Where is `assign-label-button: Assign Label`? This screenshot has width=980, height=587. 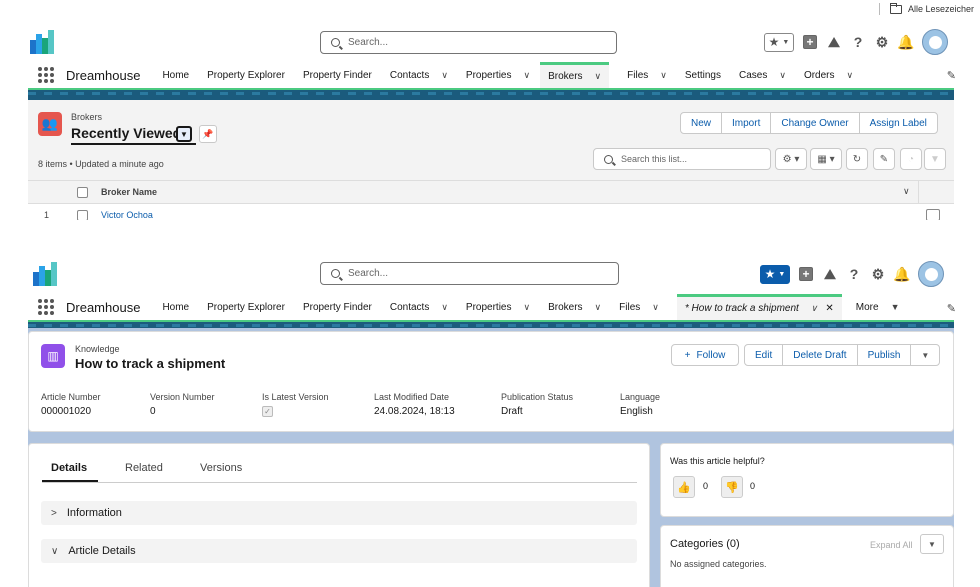 assign-label-button: Assign Label is located at coordinates (898, 123).